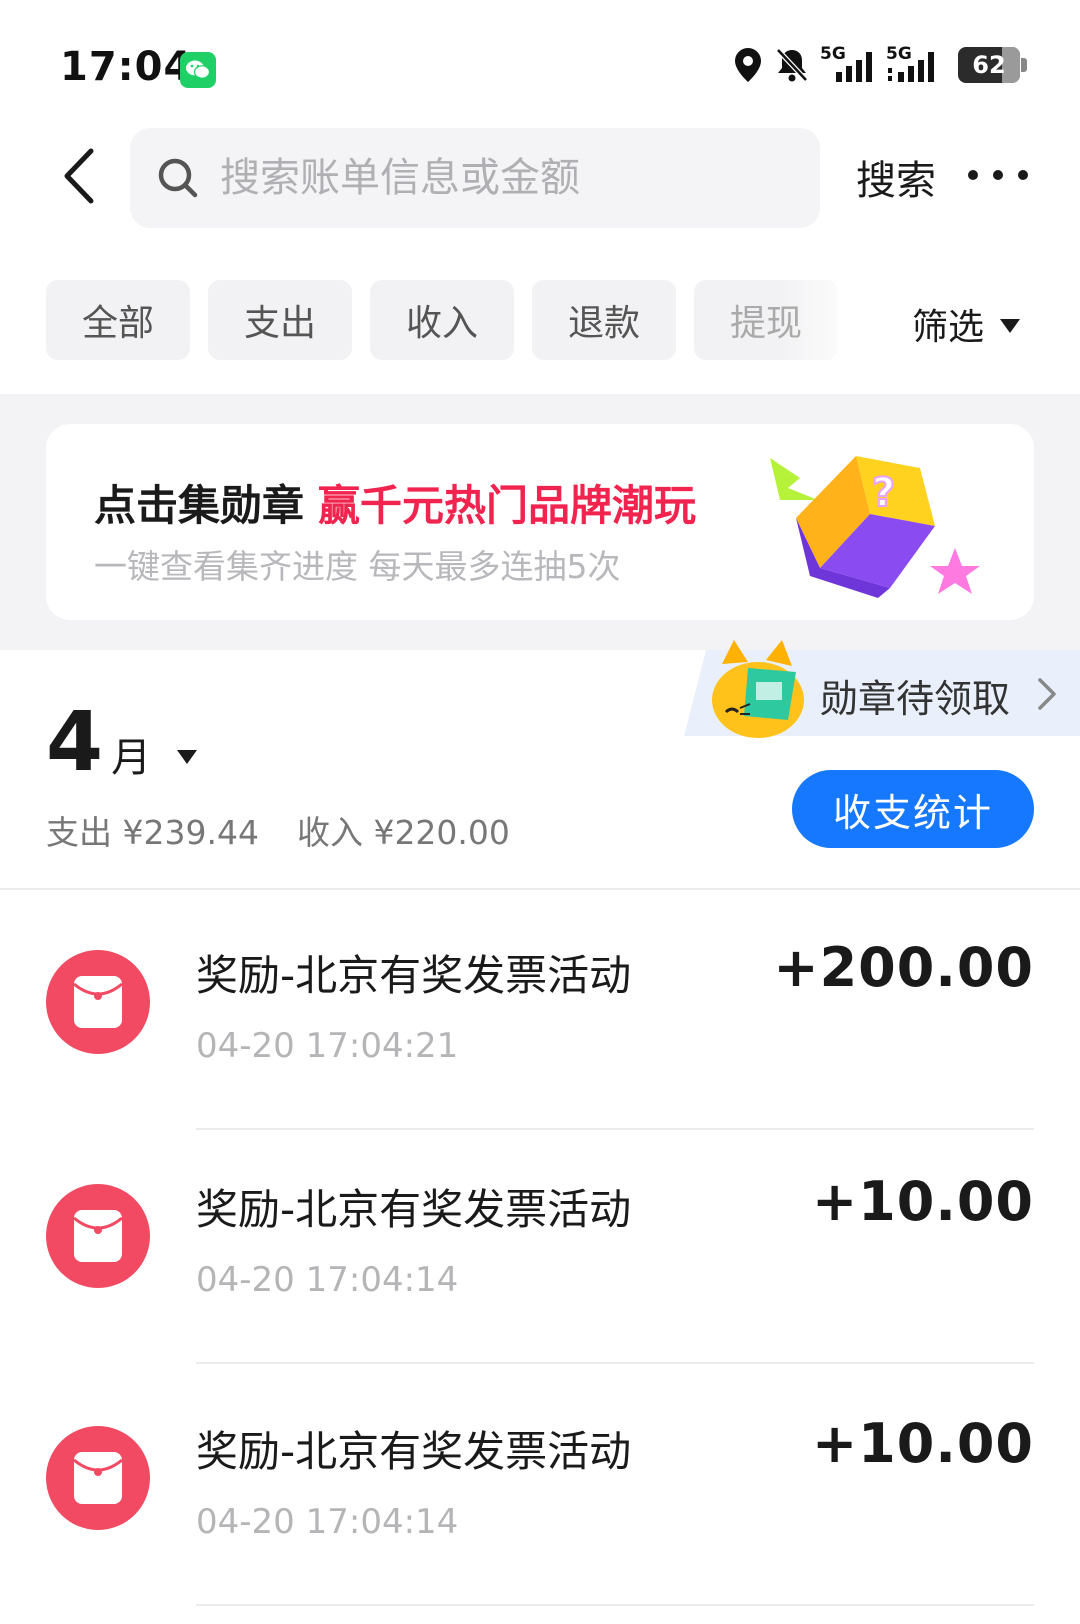  What do you see at coordinates (403, 832) in the screenshot?
I see `month-income: 收入 ¥220.00` at bounding box center [403, 832].